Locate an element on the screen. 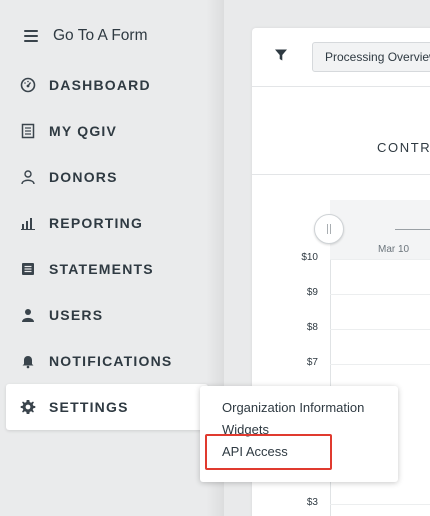 The height and width of the screenshot is (516, 430). sidebar-item-users: USERS is located at coordinates (61, 315).